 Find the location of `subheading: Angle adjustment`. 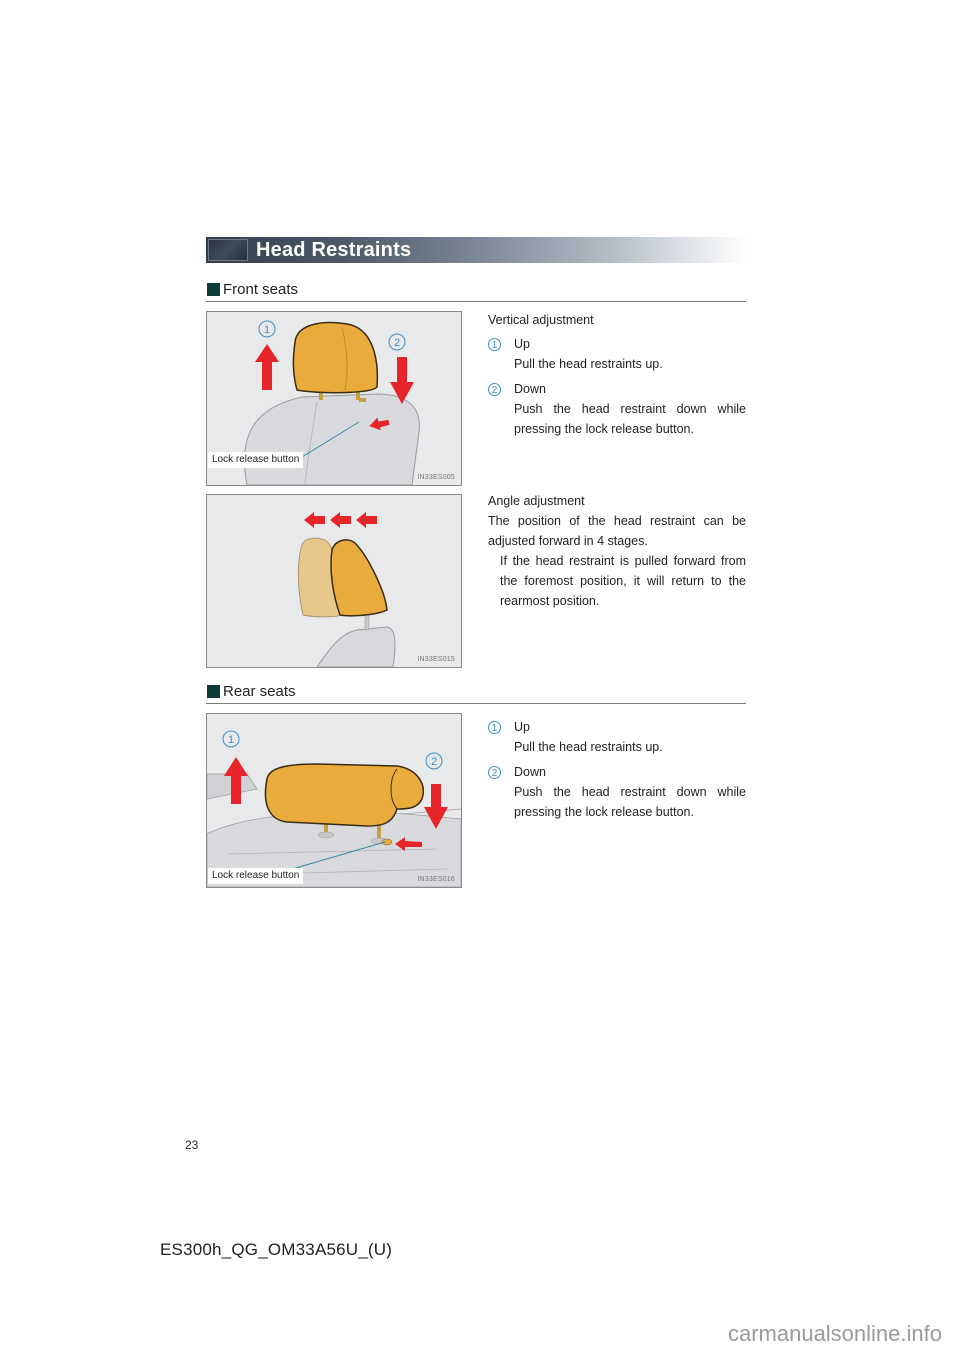

subheading: Angle adjustment is located at coordinates (536, 501).